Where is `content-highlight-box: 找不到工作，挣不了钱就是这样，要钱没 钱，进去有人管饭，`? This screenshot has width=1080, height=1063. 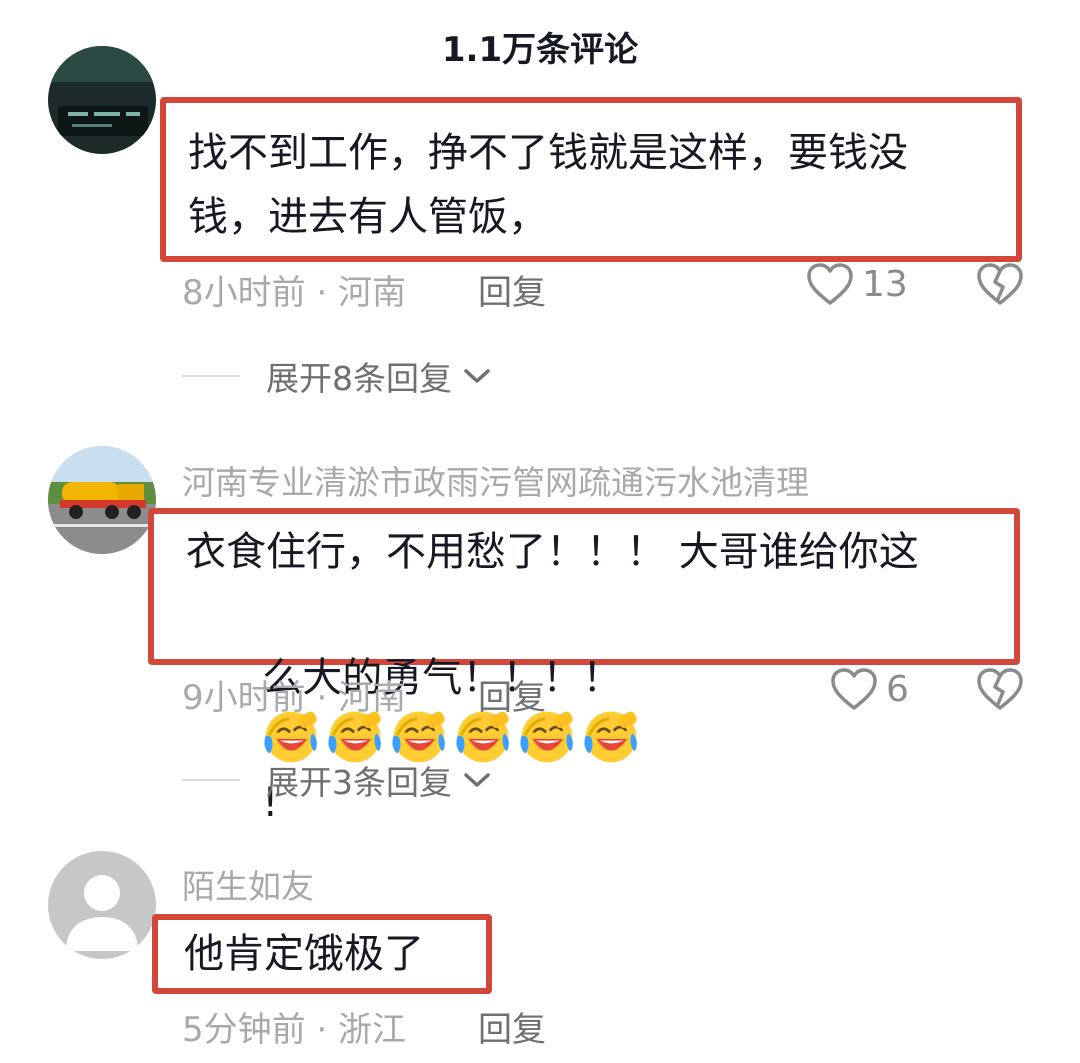
content-highlight-box: 找不到工作，挣不了钱就是这样，要钱没 钱，进去有人管饭， is located at coordinates (591, 179).